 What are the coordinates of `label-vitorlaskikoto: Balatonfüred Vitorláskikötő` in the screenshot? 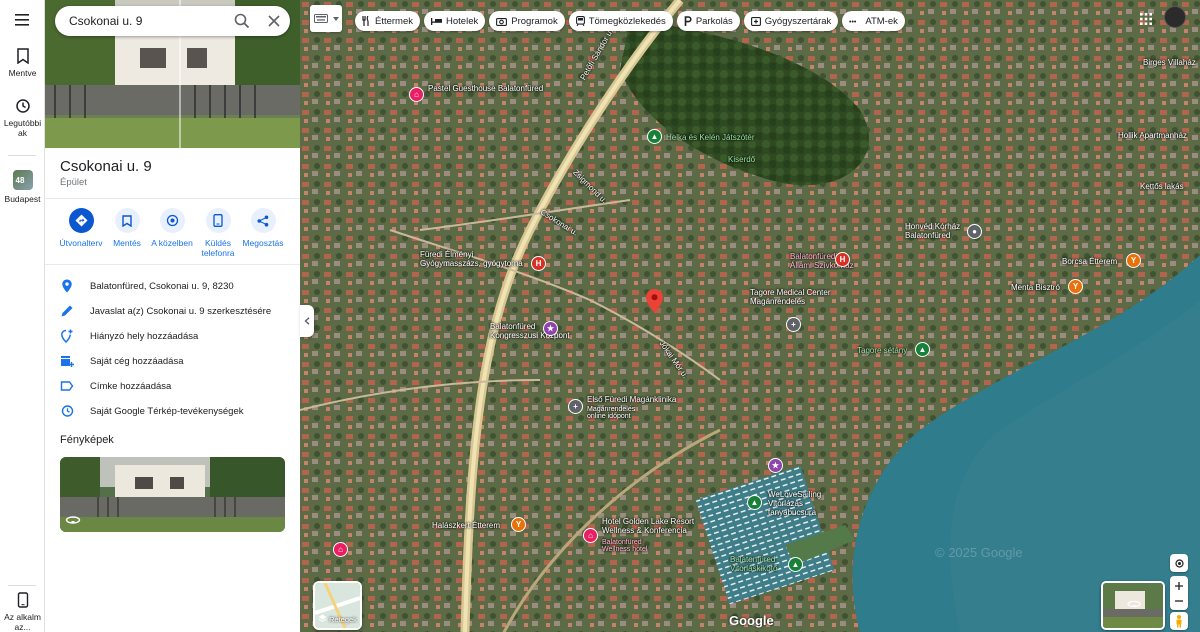 It's located at (753, 564).